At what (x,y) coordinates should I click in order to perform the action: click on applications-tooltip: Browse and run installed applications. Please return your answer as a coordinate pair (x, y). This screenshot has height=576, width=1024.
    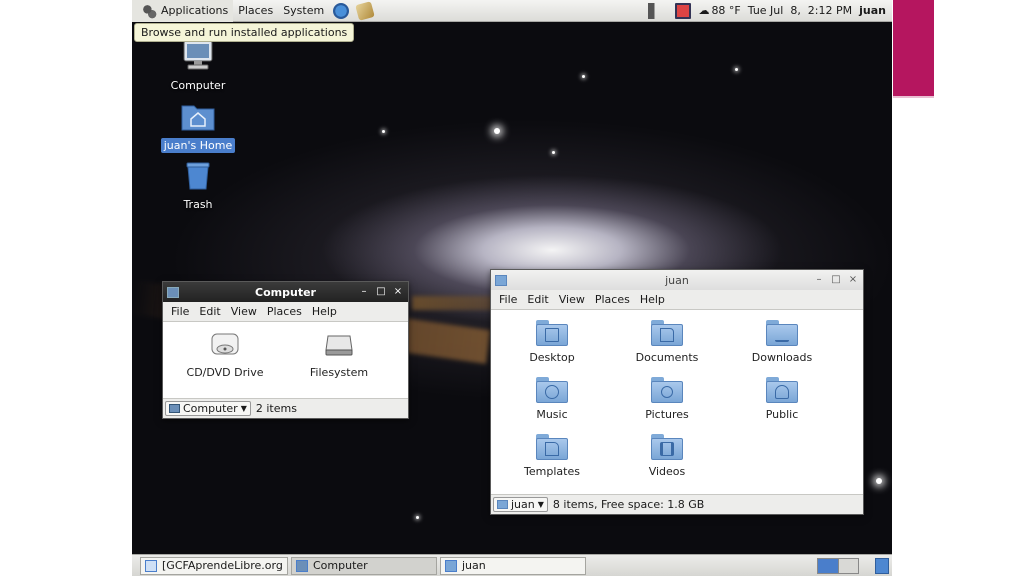
    Looking at the image, I should click on (244, 32).